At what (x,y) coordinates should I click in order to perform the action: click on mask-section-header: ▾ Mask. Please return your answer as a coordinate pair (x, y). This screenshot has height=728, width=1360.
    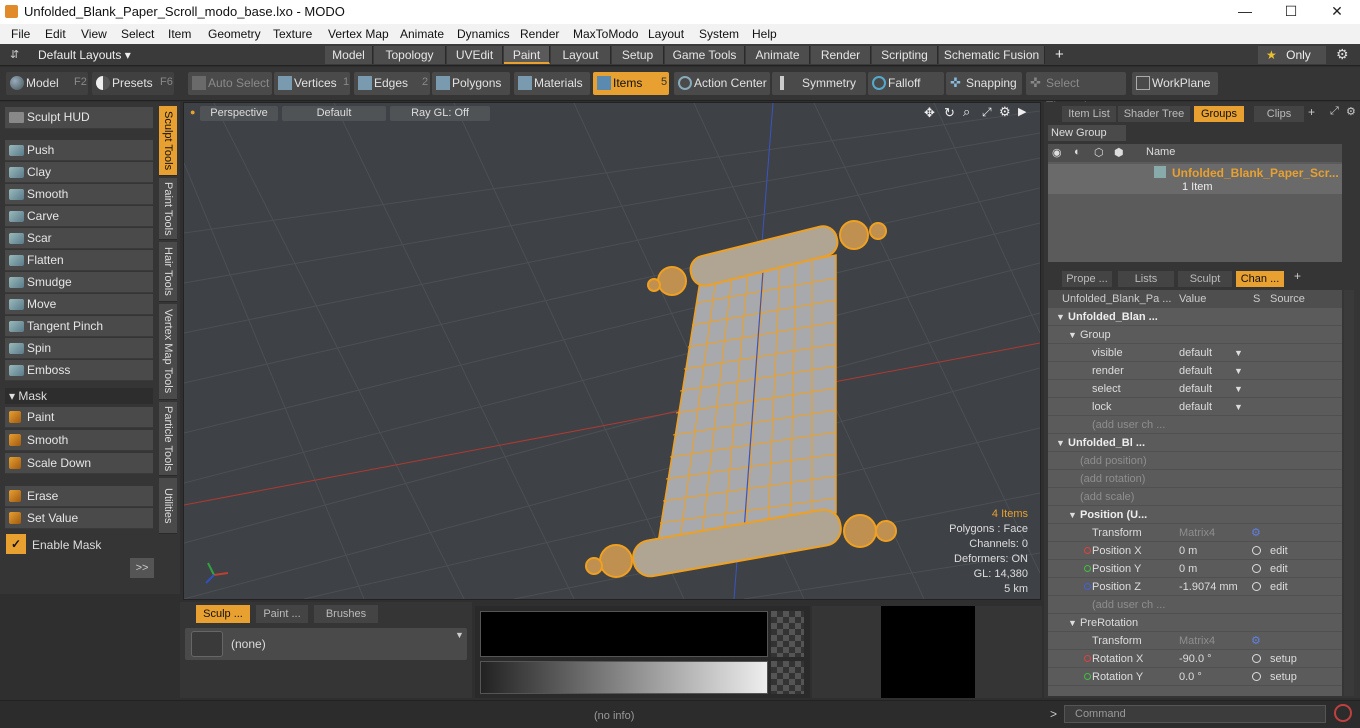
    Looking at the image, I should click on (79, 396).